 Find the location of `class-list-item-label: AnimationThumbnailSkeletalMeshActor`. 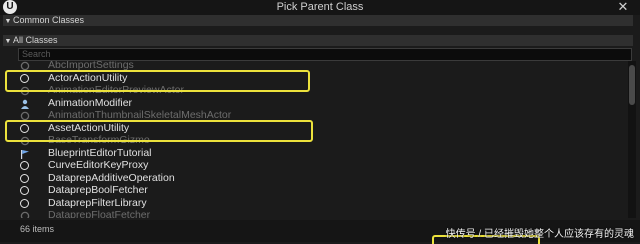

class-list-item-label: AnimationThumbnailSkeletalMeshActor is located at coordinates (140, 115).